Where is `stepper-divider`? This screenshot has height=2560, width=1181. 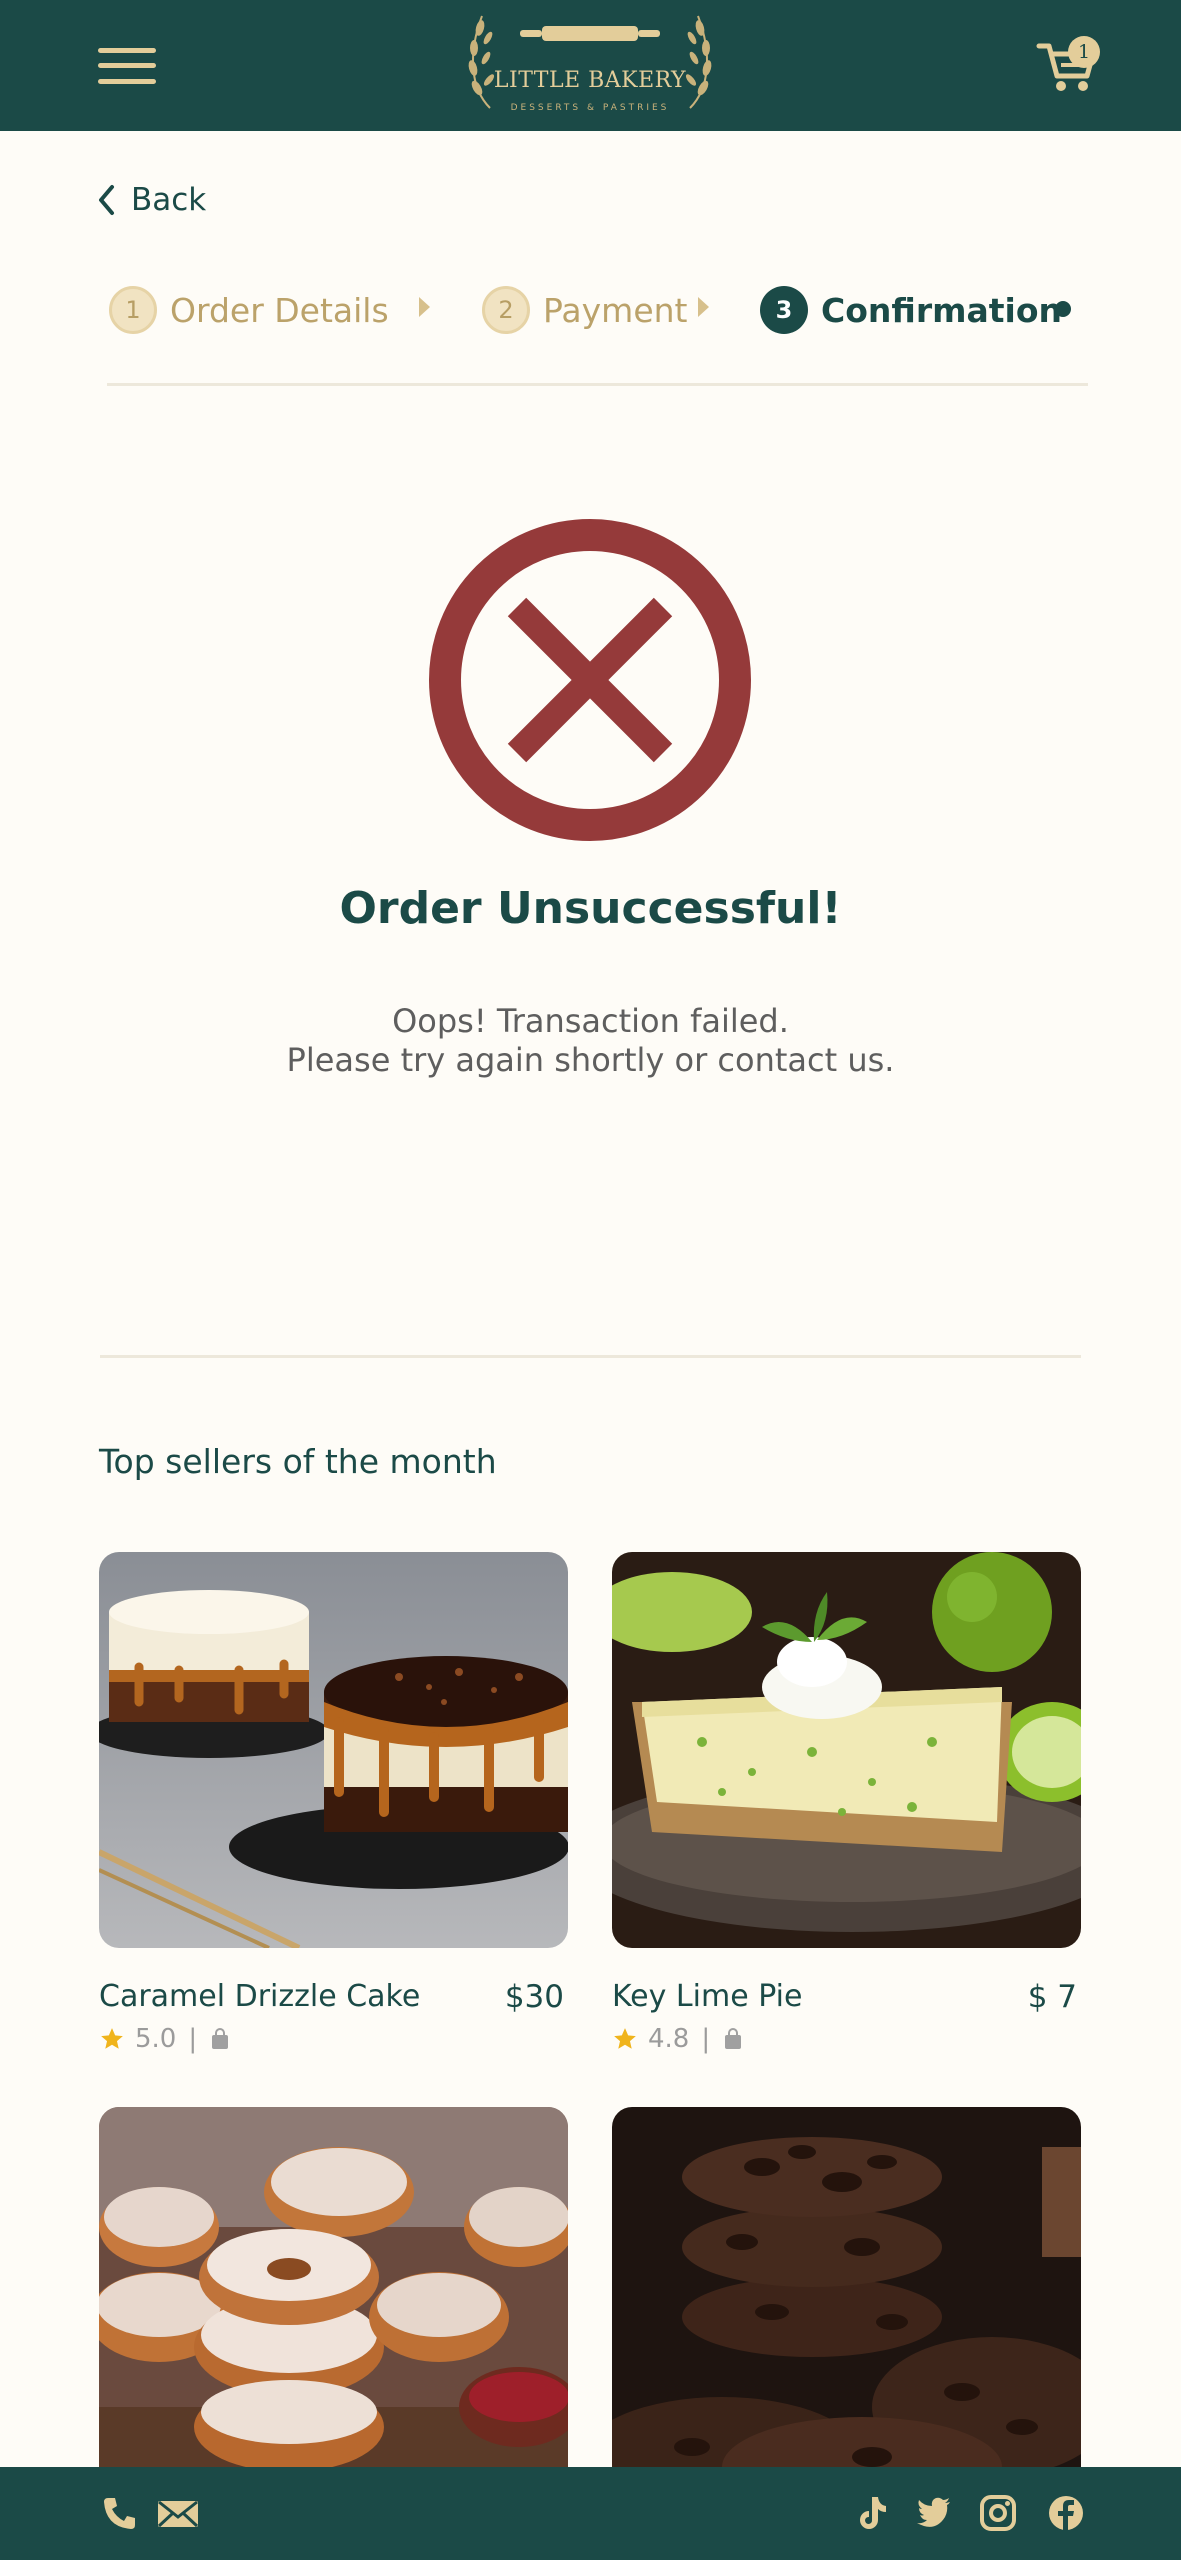
stepper-divider is located at coordinates (597, 384).